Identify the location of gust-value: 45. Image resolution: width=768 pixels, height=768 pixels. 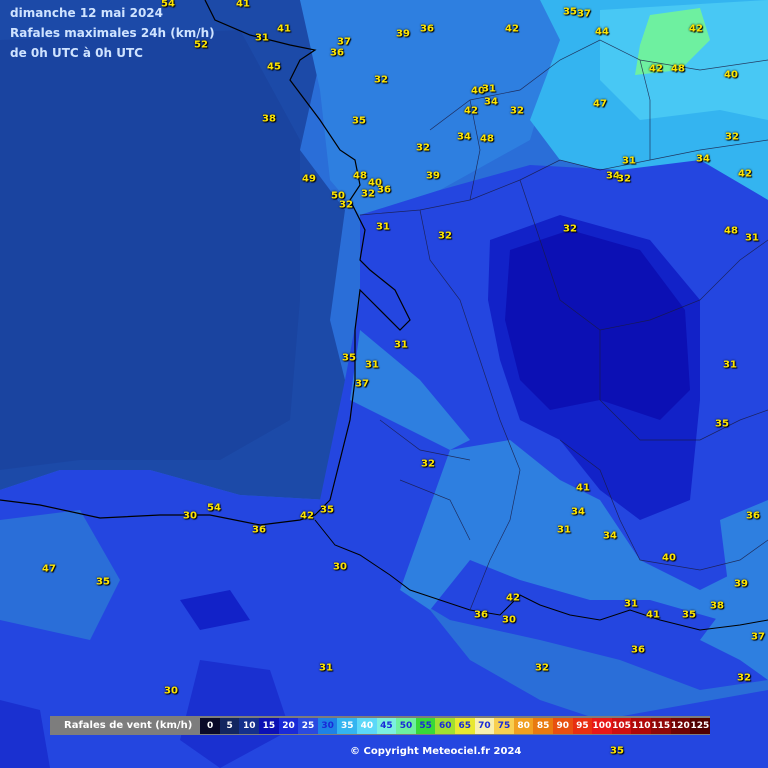
(274, 67).